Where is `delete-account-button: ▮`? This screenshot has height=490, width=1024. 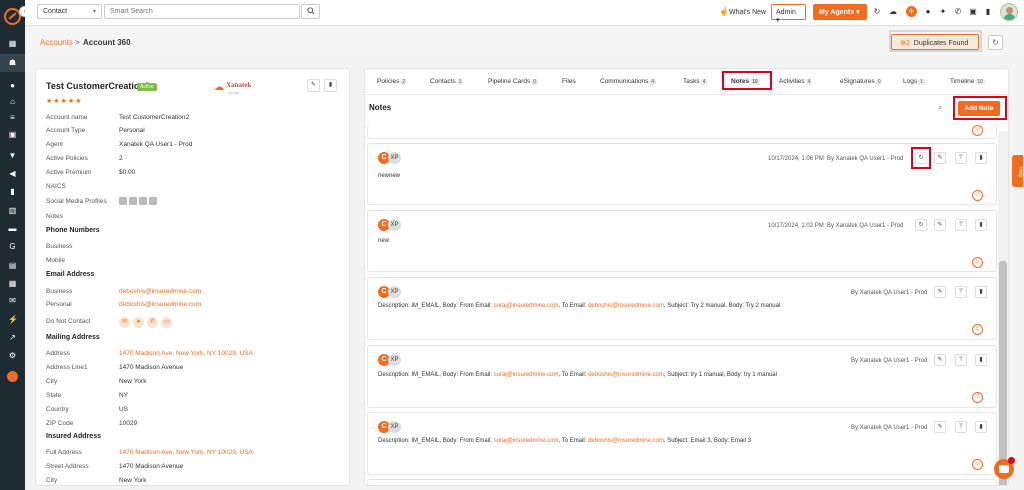 delete-account-button: ▮ is located at coordinates (330, 85).